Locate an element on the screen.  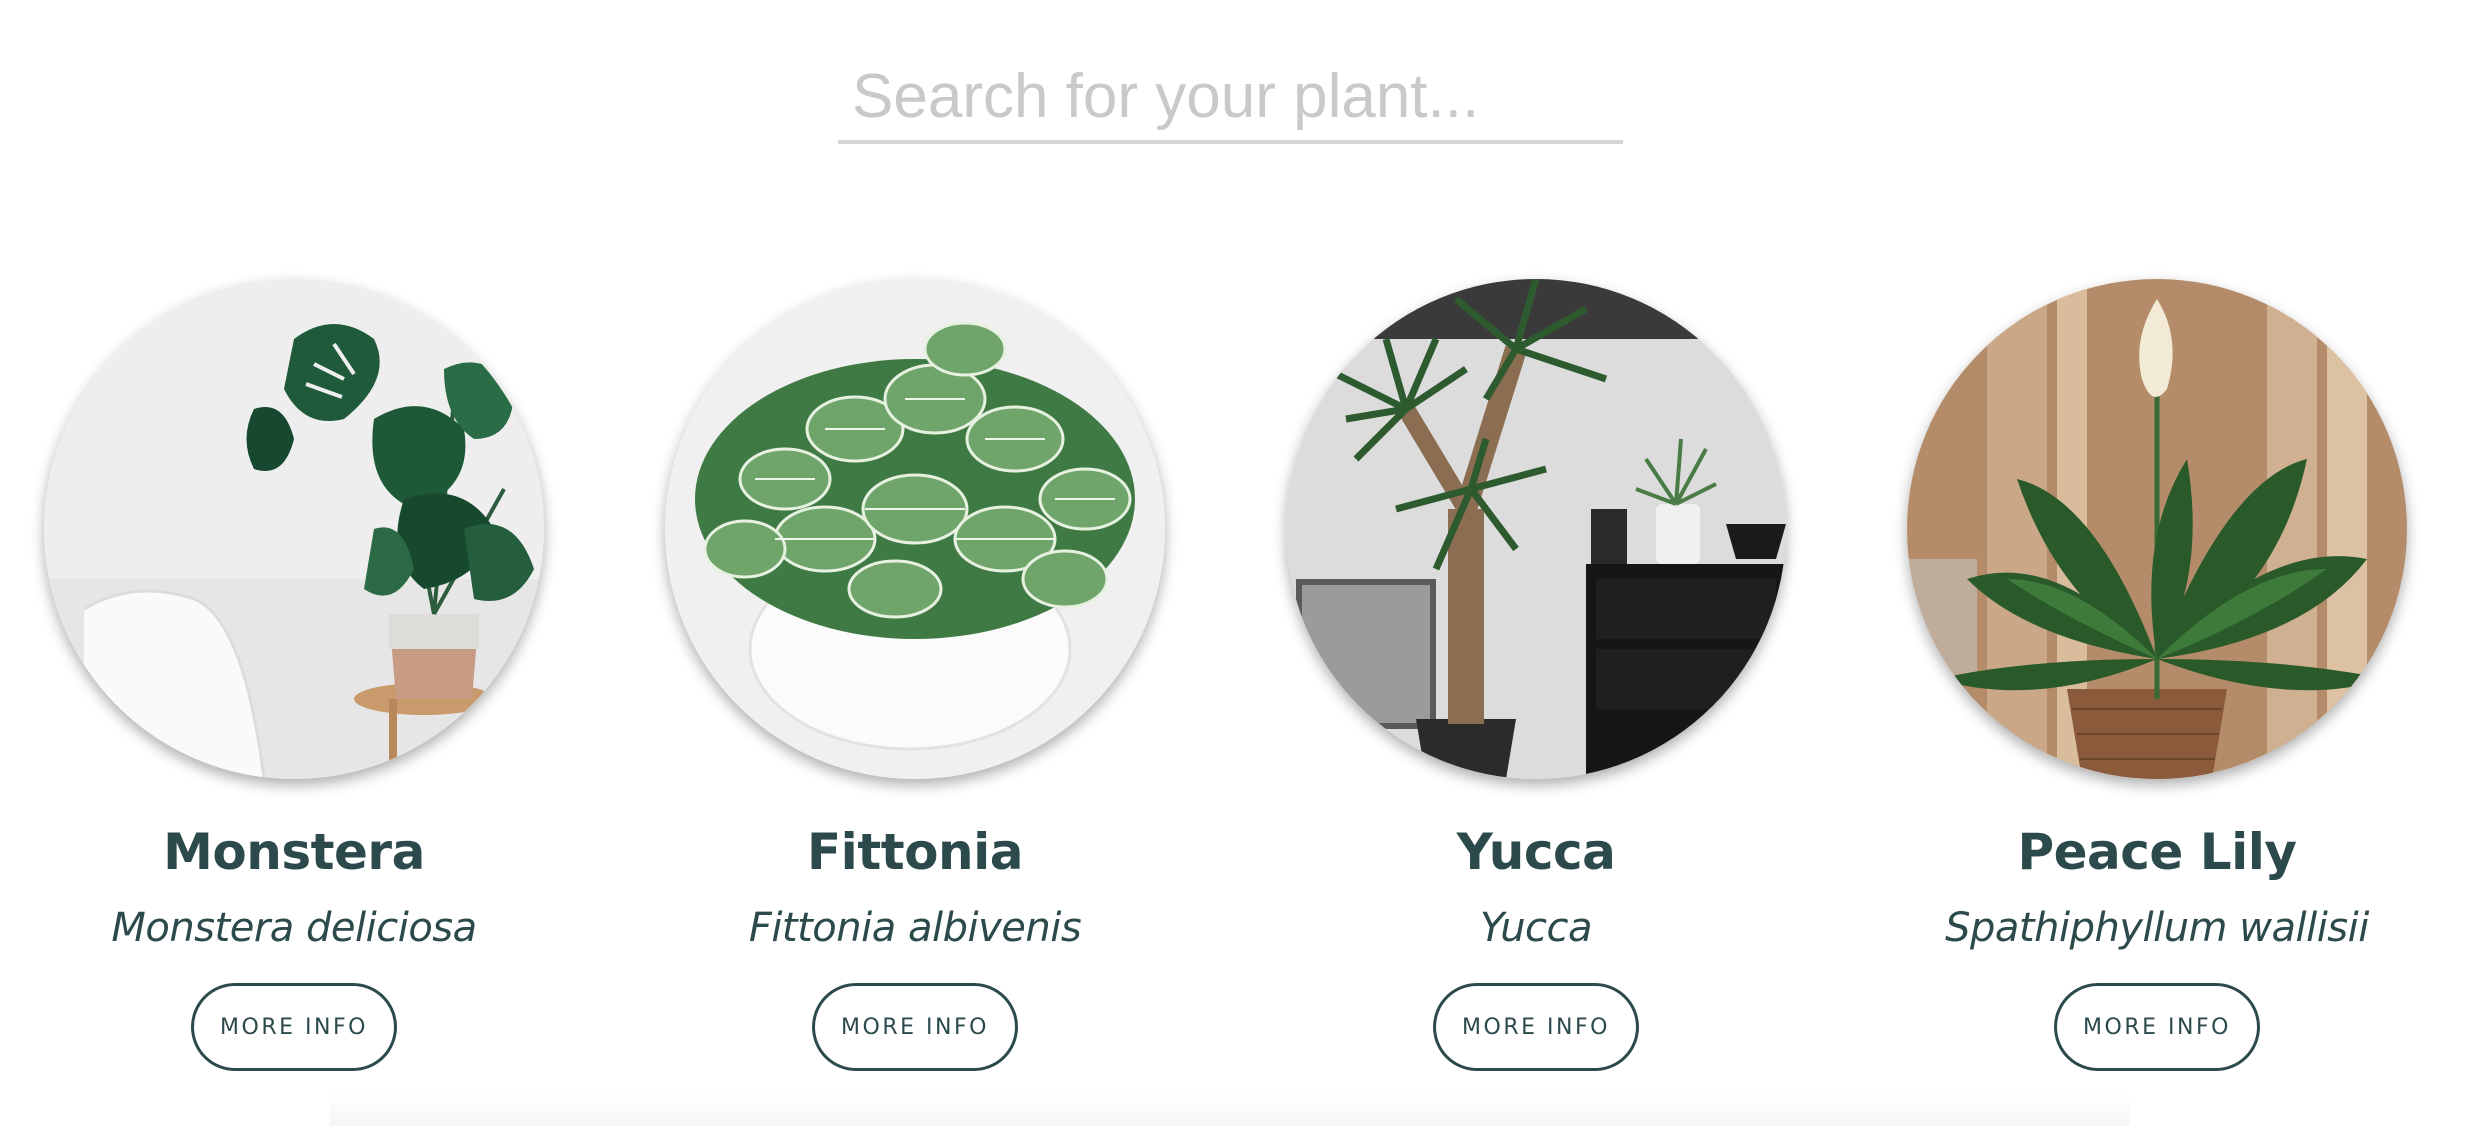
plant-scientific-name: Spathiphyllum wallisii is located at coordinates (2157, 928).